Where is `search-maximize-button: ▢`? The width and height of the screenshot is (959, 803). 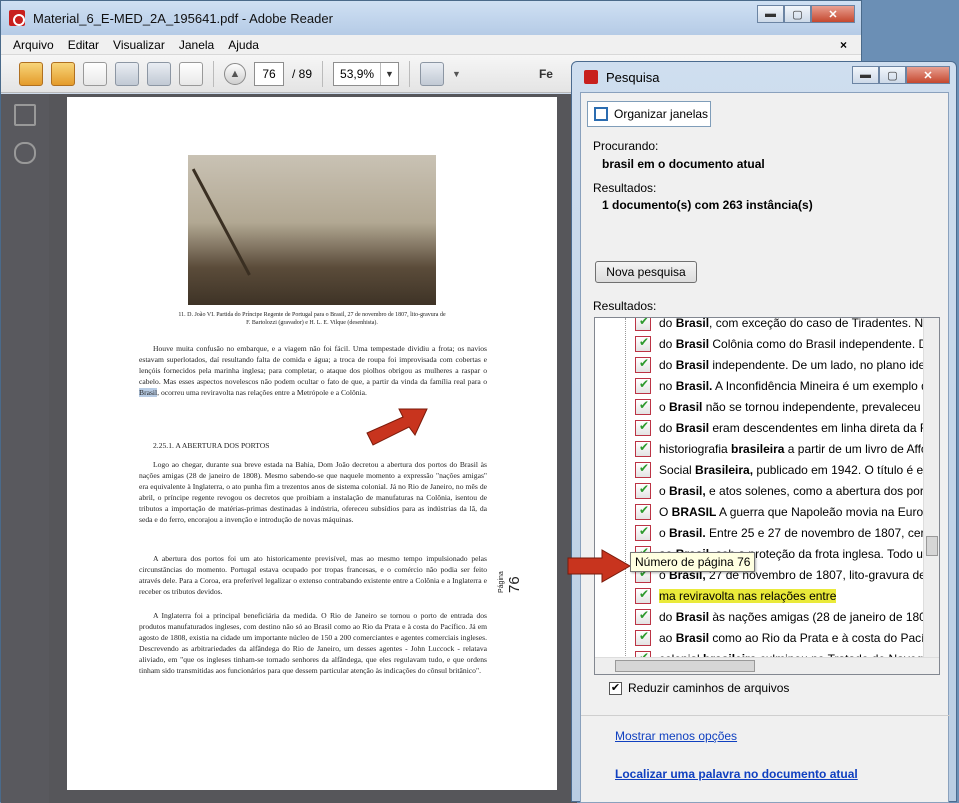
search-maximize-button: ▢ is located at coordinates (892, 75).